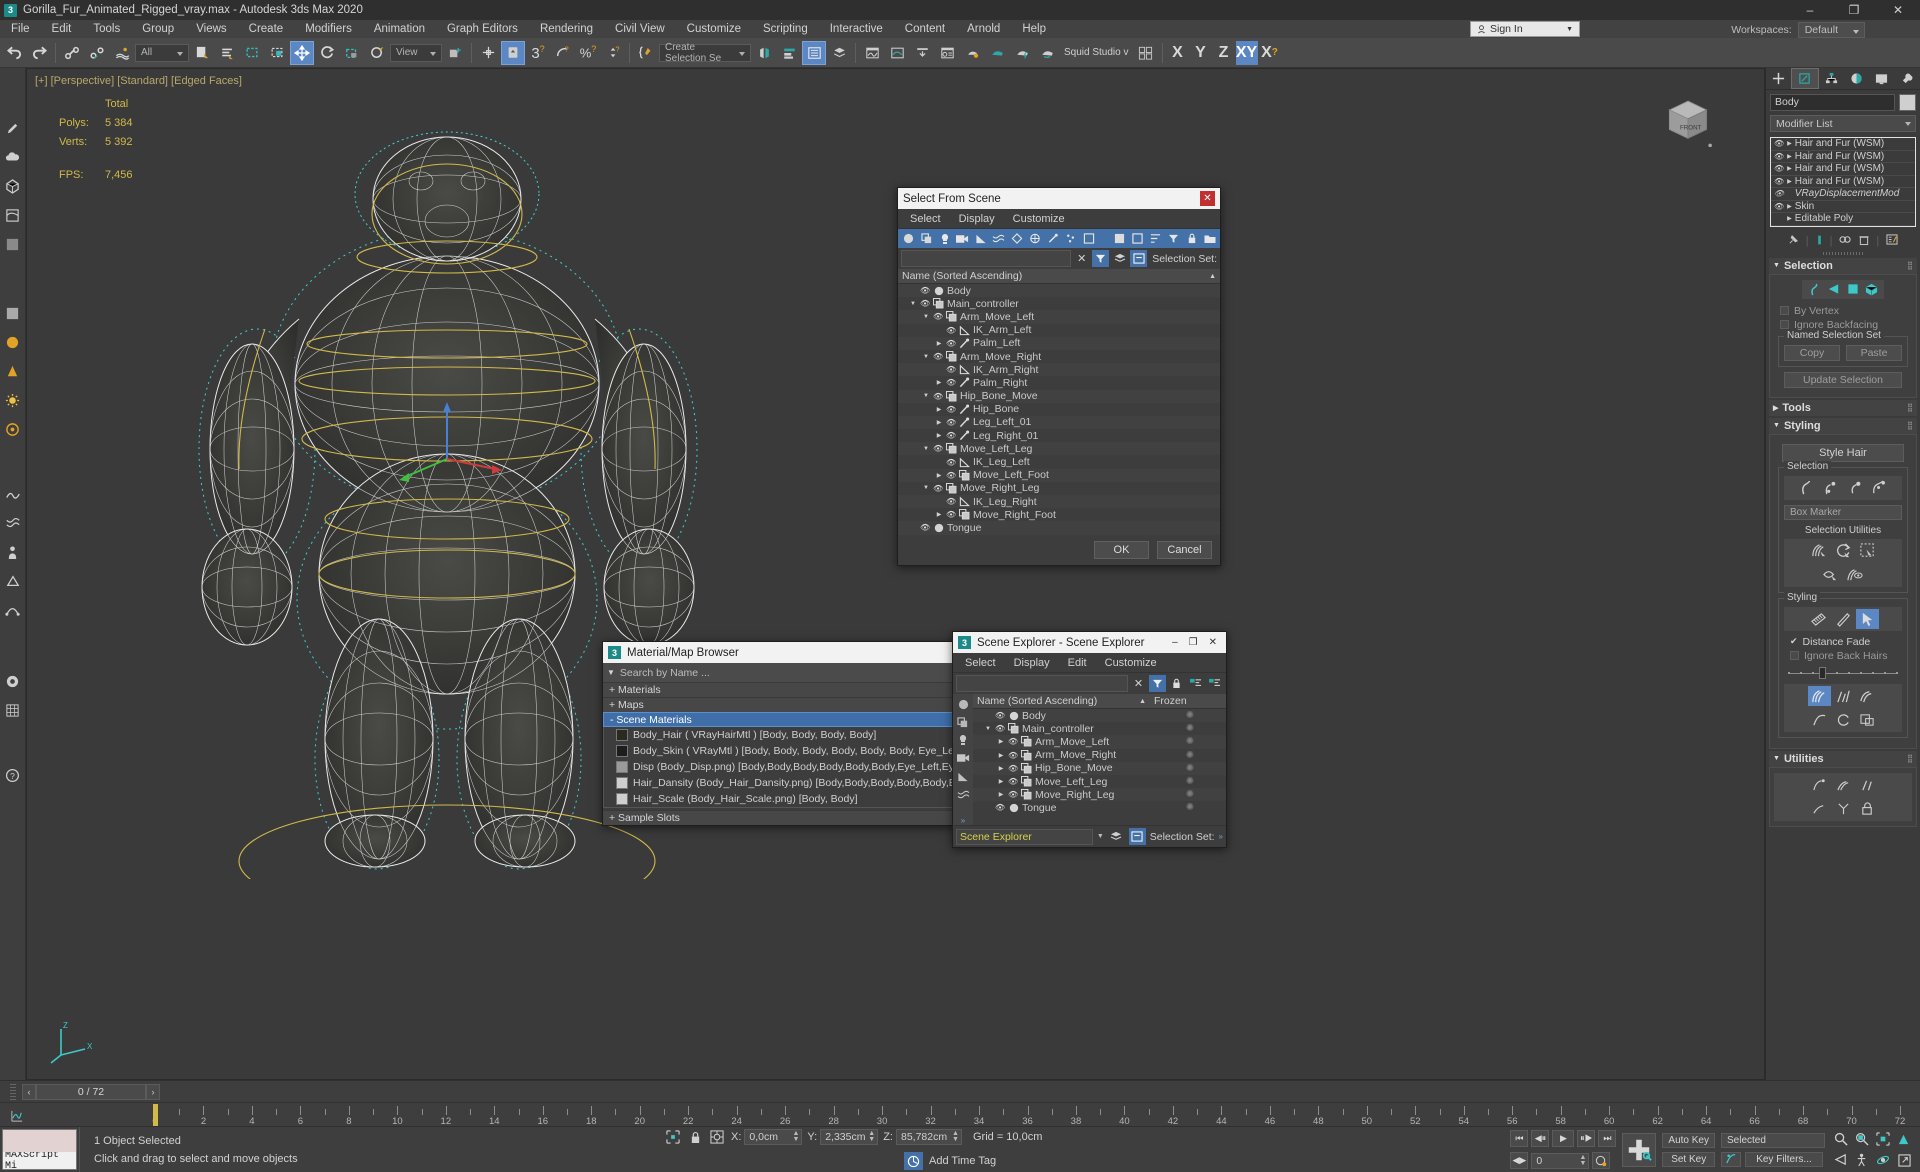  What do you see at coordinates (871, 1136) in the screenshot?
I see `spinner-icon-y: ▲ ▼` at bounding box center [871, 1136].